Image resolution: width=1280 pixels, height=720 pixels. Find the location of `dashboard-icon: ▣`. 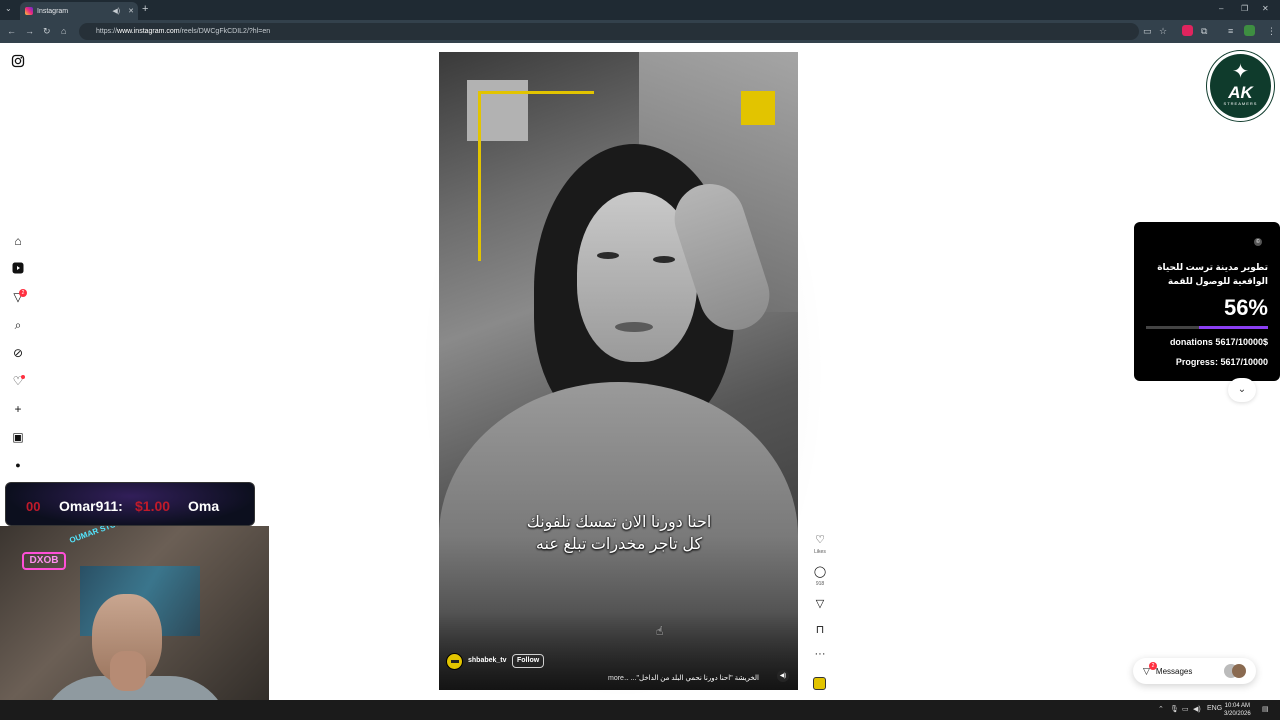

dashboard-icon: ▣ is located at coordinates (18, 437).